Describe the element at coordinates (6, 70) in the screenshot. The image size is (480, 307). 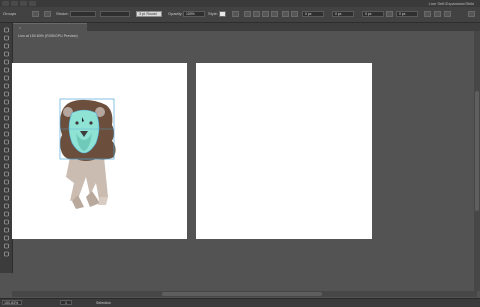
I see `curvature-icon` at that location.